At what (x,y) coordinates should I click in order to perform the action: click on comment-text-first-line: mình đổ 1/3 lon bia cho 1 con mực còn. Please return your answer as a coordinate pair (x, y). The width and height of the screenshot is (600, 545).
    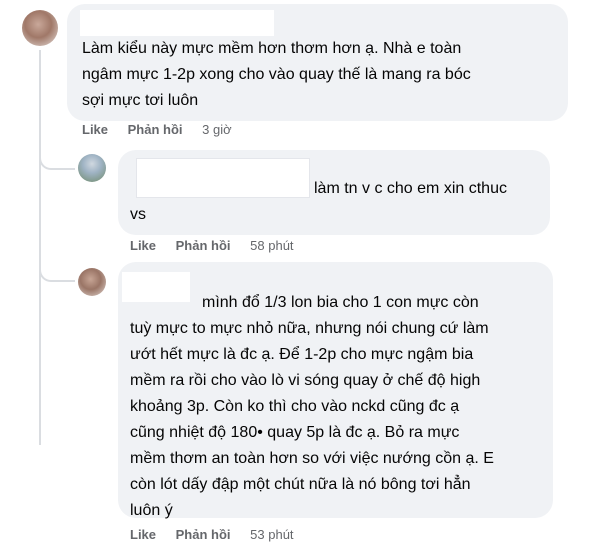
    Looking at the image, I should click on (340, 302).